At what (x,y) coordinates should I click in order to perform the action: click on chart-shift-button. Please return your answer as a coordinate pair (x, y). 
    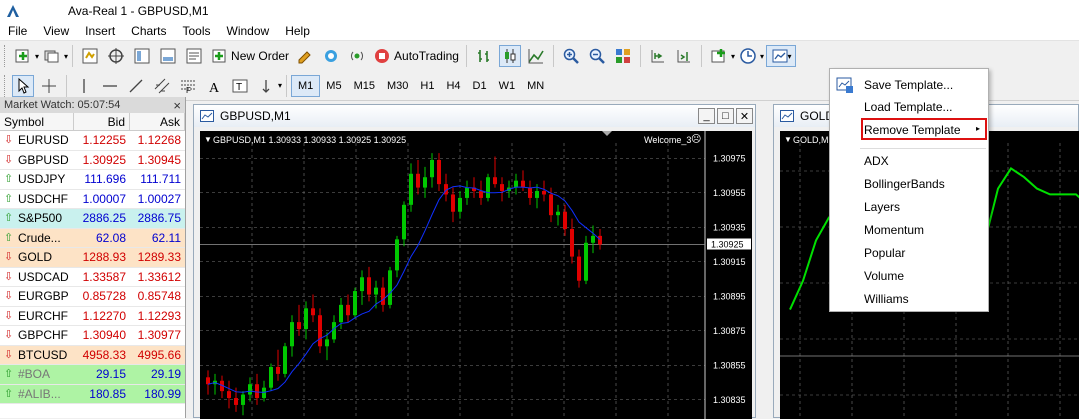
    Looking at the image, I should click on (684, 56).